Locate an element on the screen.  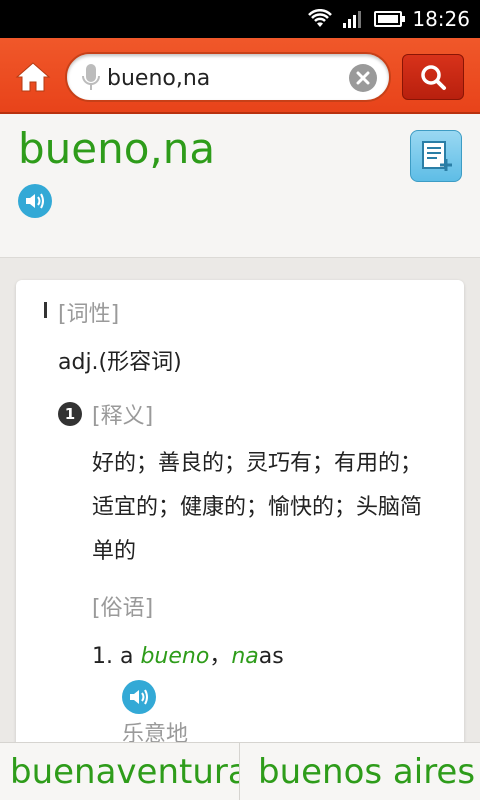
pronounce-button is located at coordinates (35, 201).